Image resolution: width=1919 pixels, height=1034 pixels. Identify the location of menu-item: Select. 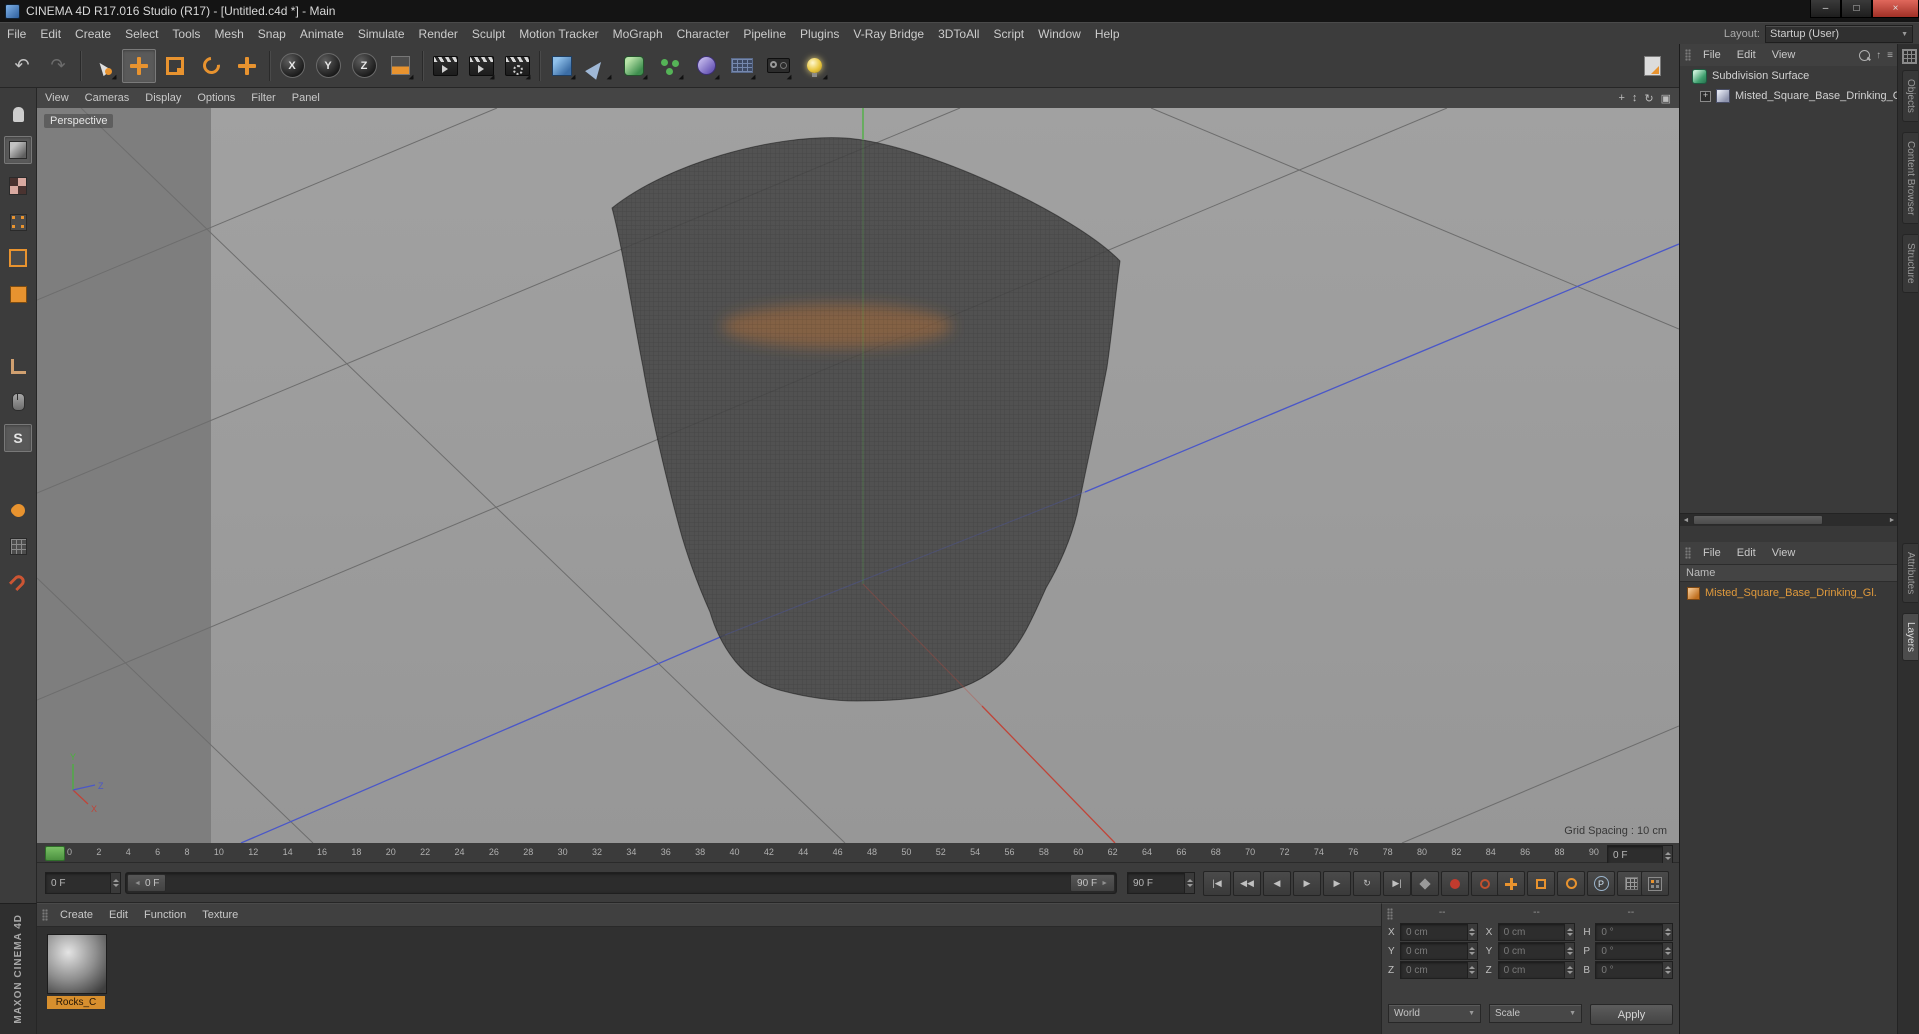
(141, 34).